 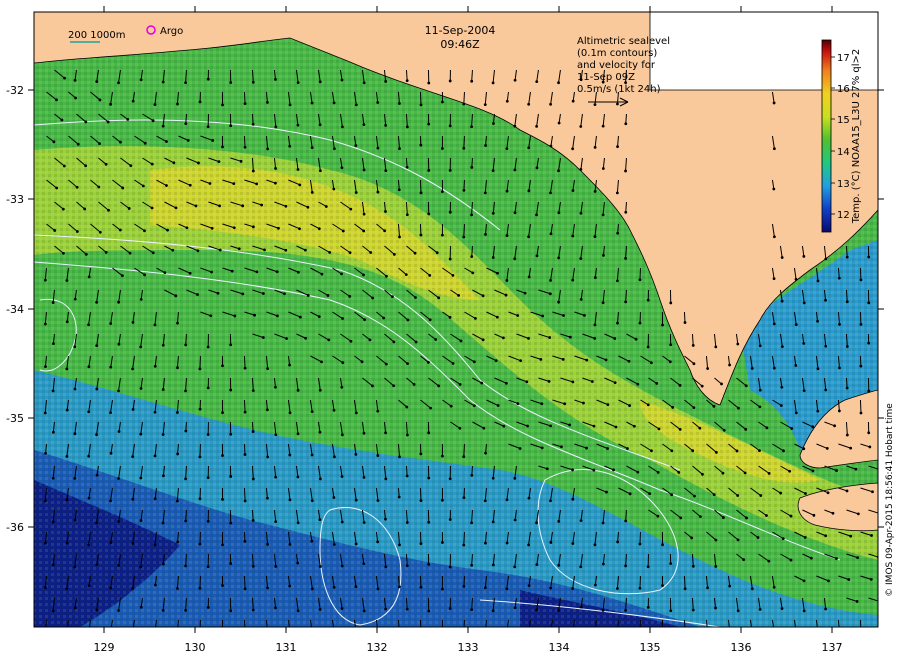 What do you see at coordinates (15, 199) in the screenshot?
I see `y-tick-label: -33` at bounding box center [15, 199].